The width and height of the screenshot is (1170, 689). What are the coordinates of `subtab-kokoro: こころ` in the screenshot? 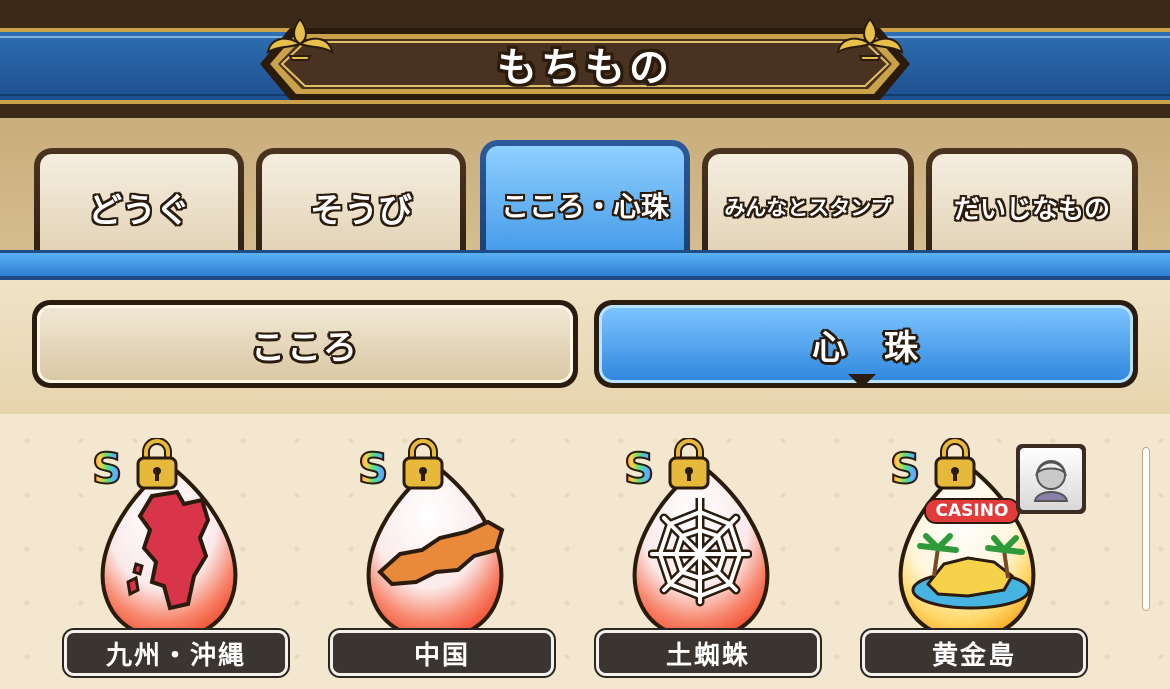 It's located at (305, 344).